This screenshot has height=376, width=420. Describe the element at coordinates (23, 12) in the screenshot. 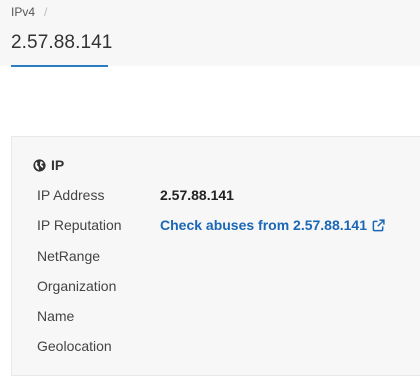

I see `breadcrumb-item-ipv4: IPv4` at that location.